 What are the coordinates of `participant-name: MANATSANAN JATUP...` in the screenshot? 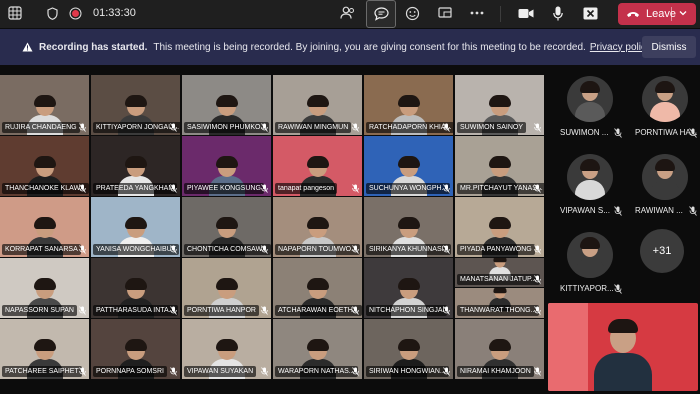 It's located at (498, 279).